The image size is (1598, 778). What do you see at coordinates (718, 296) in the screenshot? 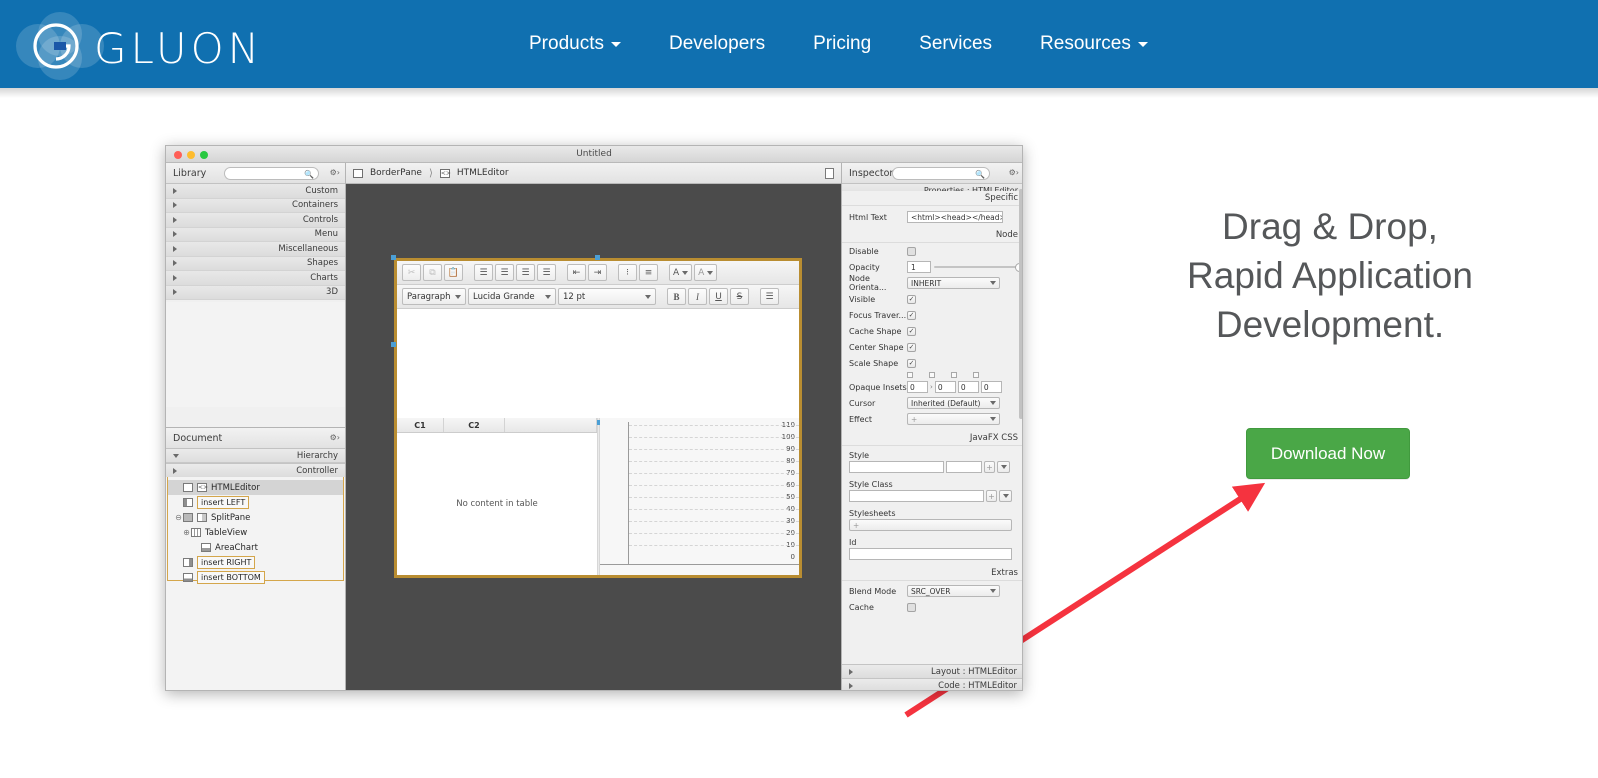
I see `underline-button: U` at bounding box center [718, 296].